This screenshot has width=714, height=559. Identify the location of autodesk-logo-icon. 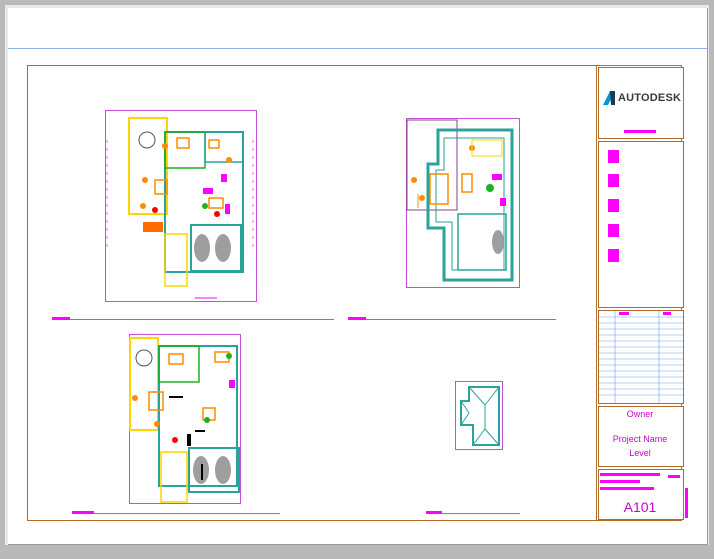
(609, 98).